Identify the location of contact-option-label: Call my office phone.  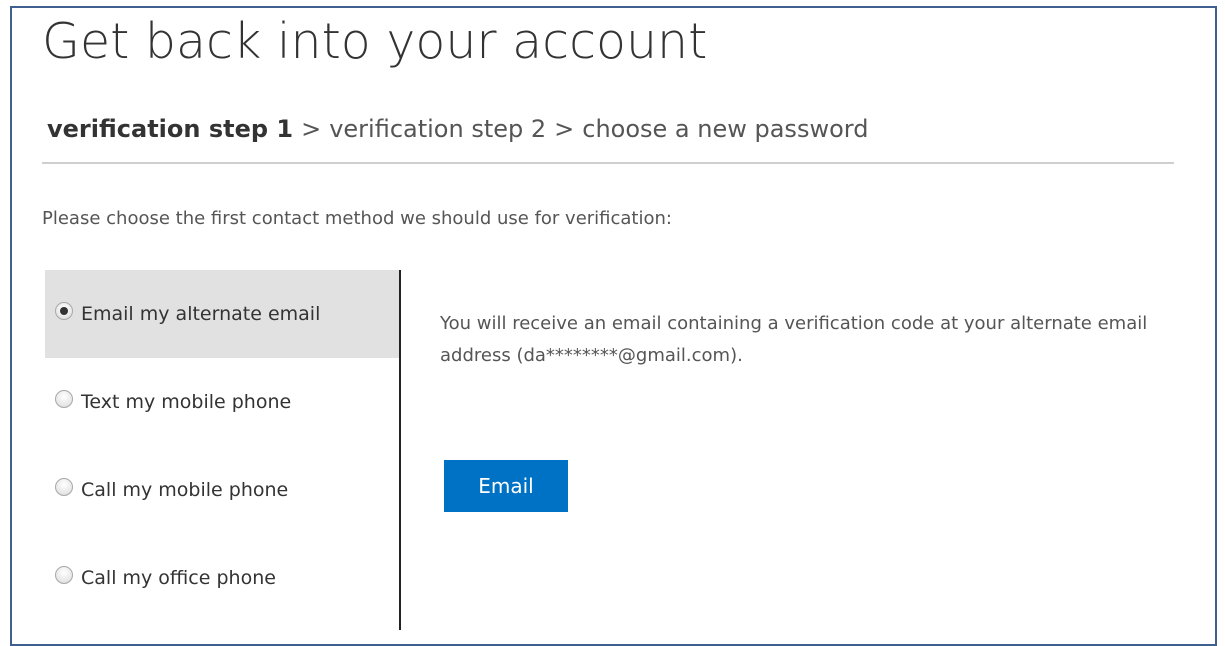
(178, 578).